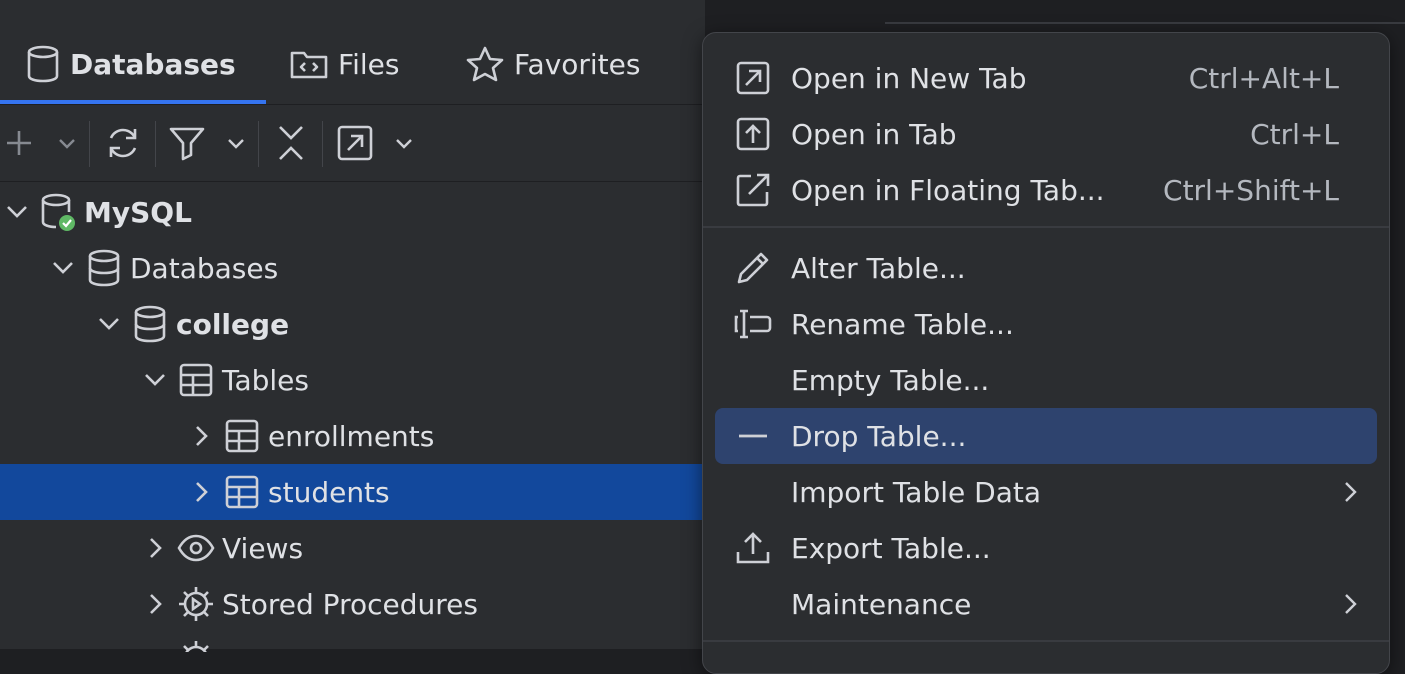 This screenshot has height=674, width=1405. What do you see at coordinates (1046, 134) in the screenshot?
I see `menu-item-open-tab: Open in Tab Ctrl+L` at bounding box center [1046, 134].